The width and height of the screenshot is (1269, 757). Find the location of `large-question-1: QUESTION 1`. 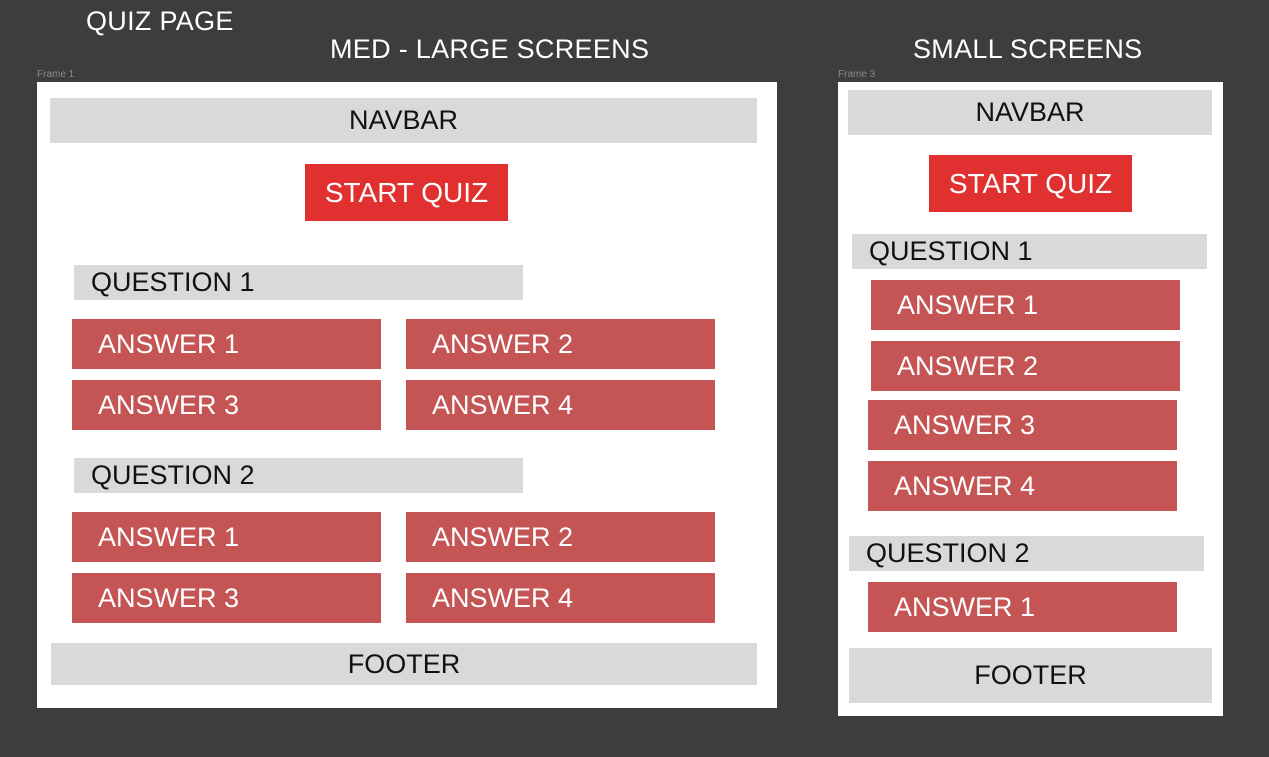

large-question-1: QUESTION 1 is located at coordinates (298, 282).